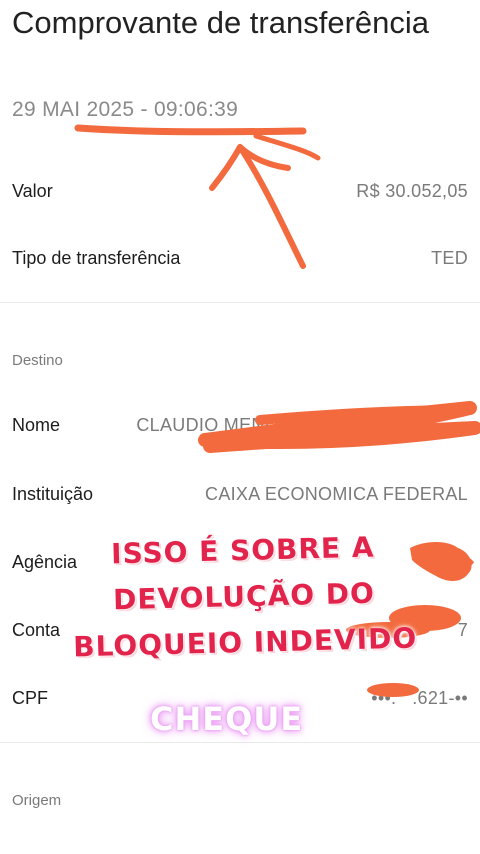 Image resolution: width=480 pixels, height=854 pixels. Describe the element at coordinates (37, 360) in the screenshot. I see `destino-section-title: Destino` at that location.